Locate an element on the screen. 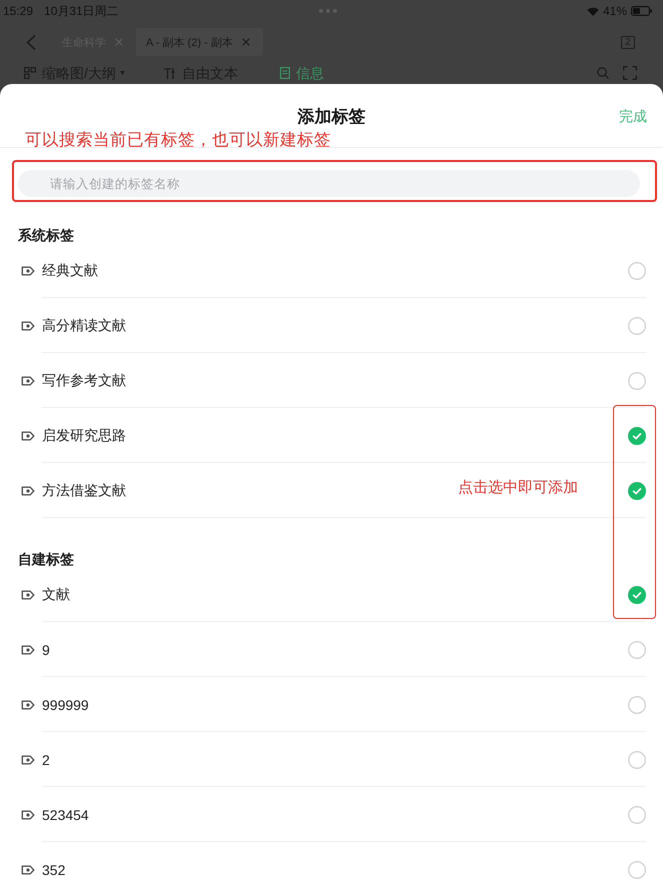  tag-label: 经典文献 is located at coordinates (70, 271).